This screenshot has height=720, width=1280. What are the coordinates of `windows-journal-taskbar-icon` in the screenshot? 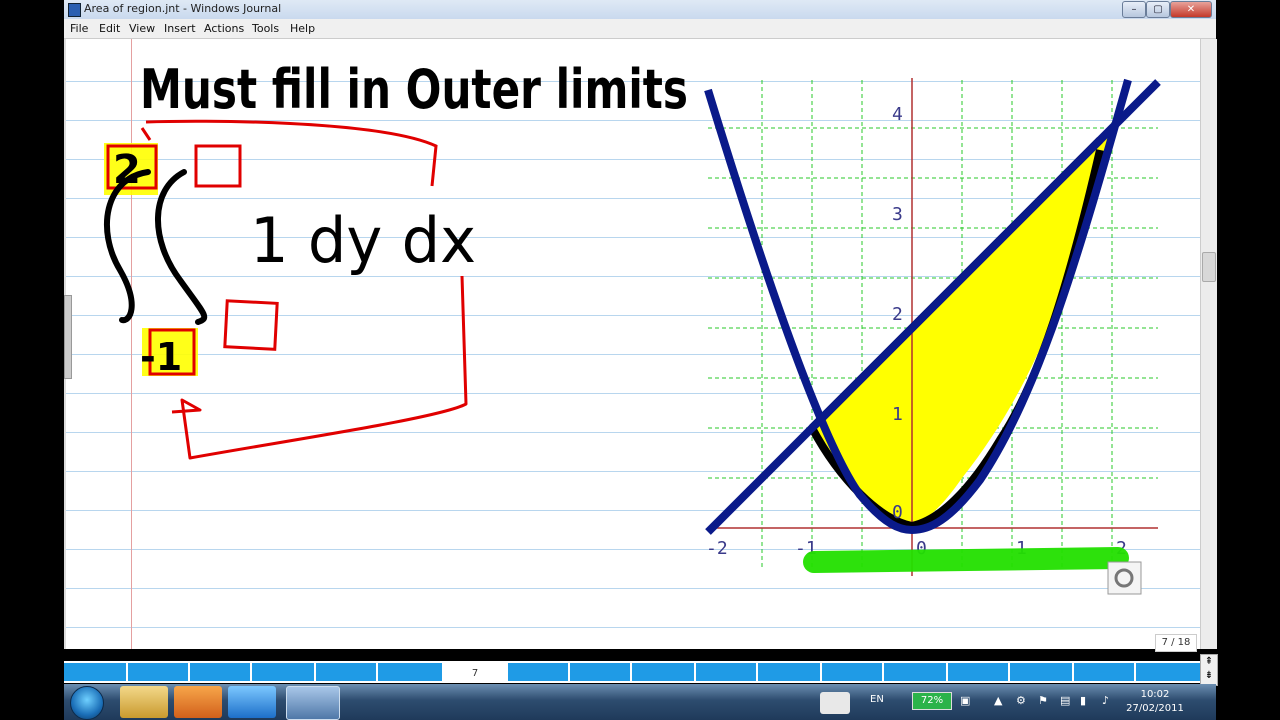 It's located at (313, 703).